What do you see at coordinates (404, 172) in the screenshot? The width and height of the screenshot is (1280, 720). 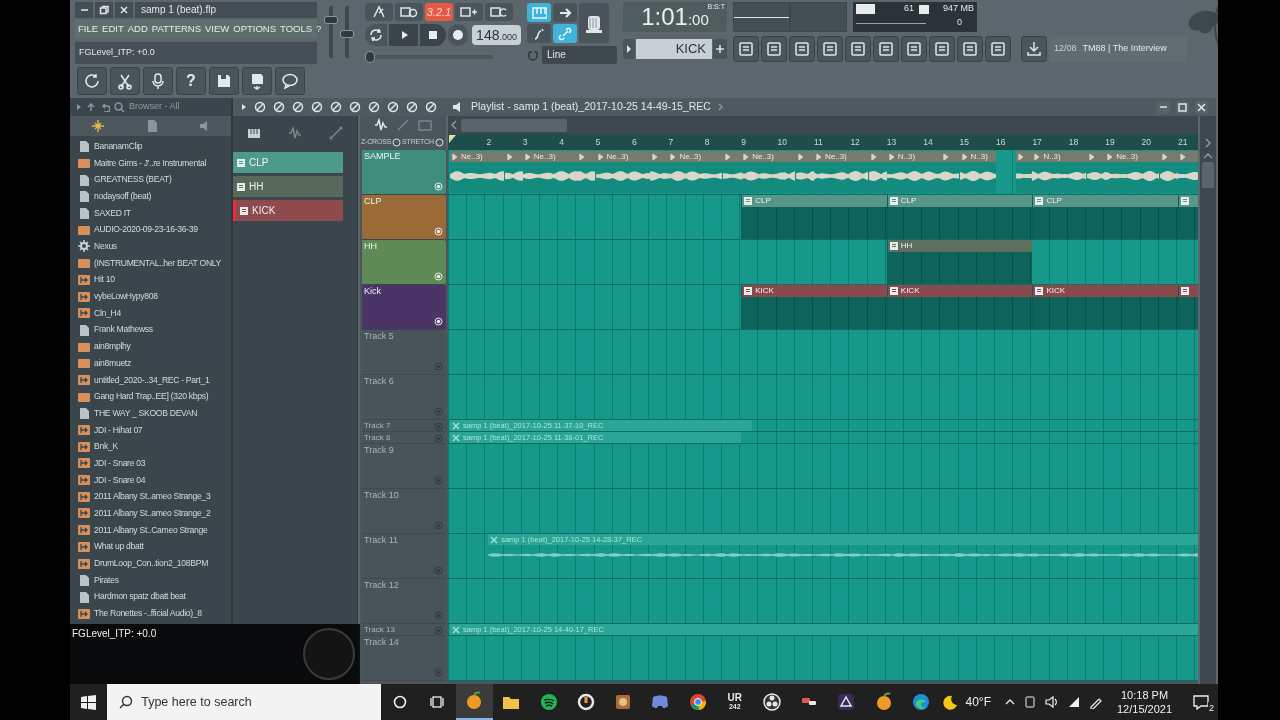 I see `track-header: SAMPLE` at bounding box center [404, 172].